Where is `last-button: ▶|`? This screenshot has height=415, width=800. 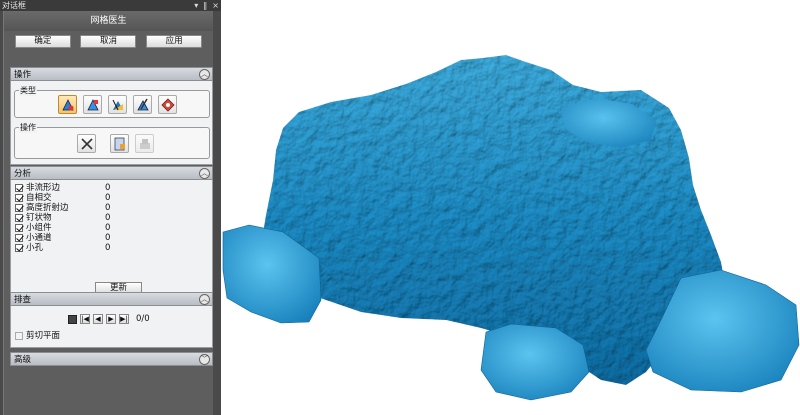
last-button: ▶| is located at coordinates (124, 319).